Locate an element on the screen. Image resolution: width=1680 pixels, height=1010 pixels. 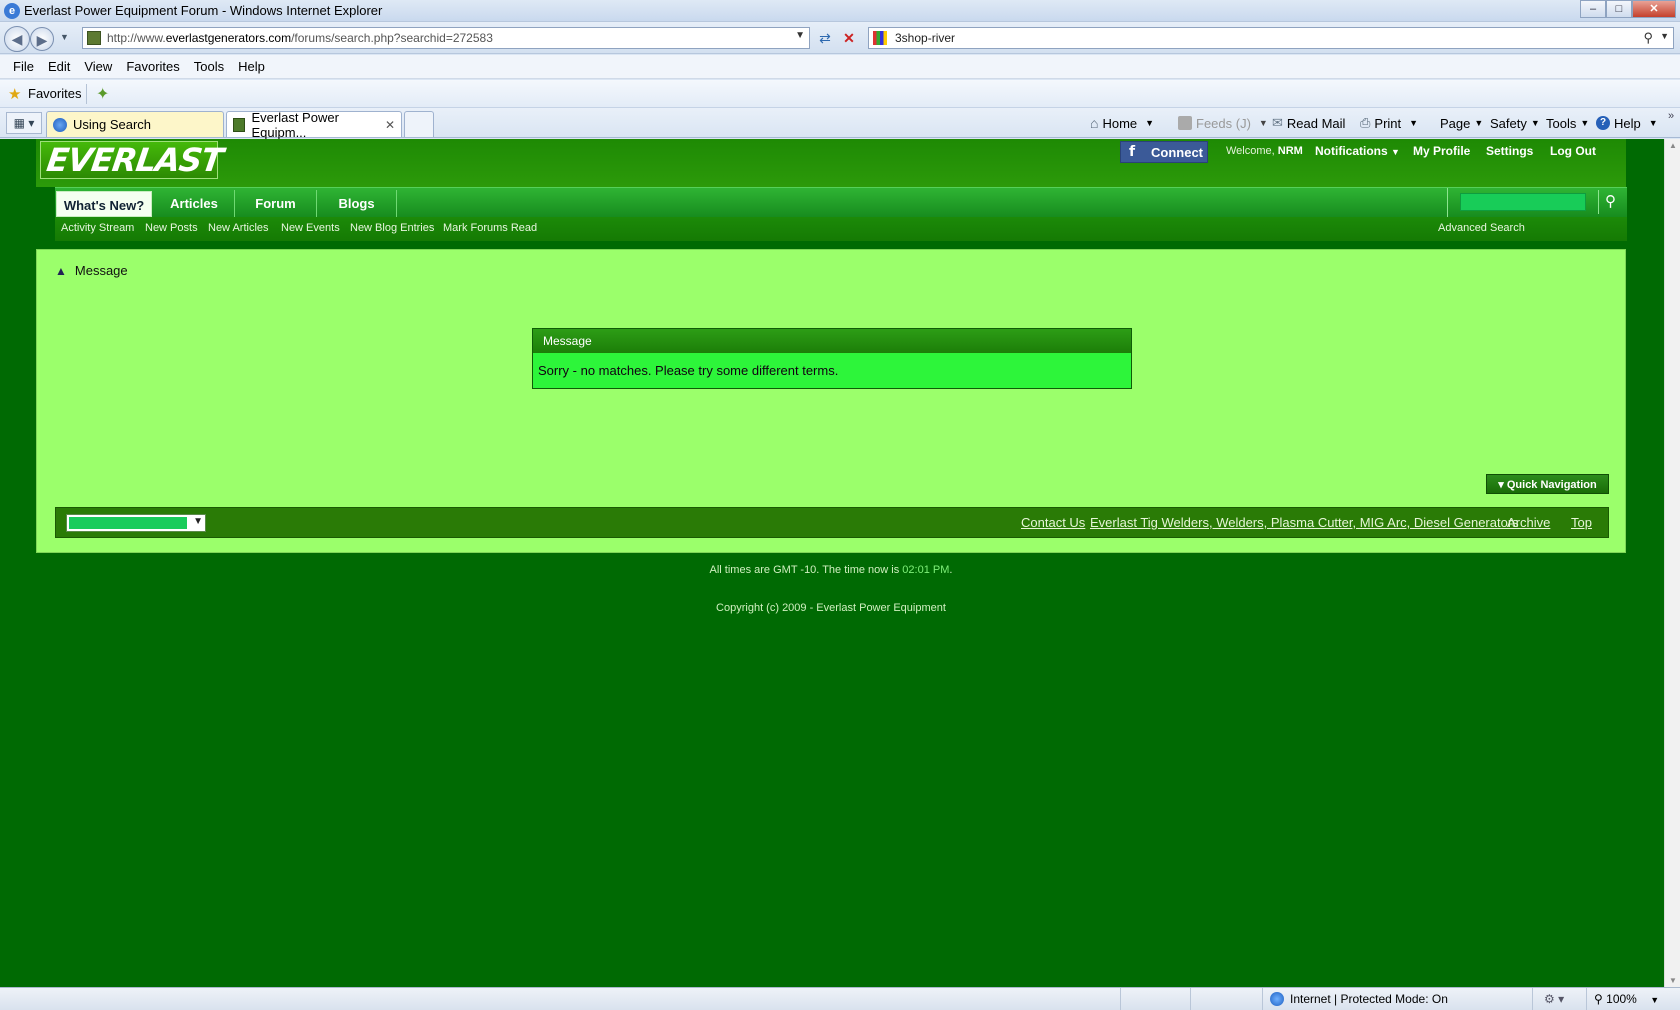
facebook-connect-button: f Connect is located at coordinates (1164, 152).